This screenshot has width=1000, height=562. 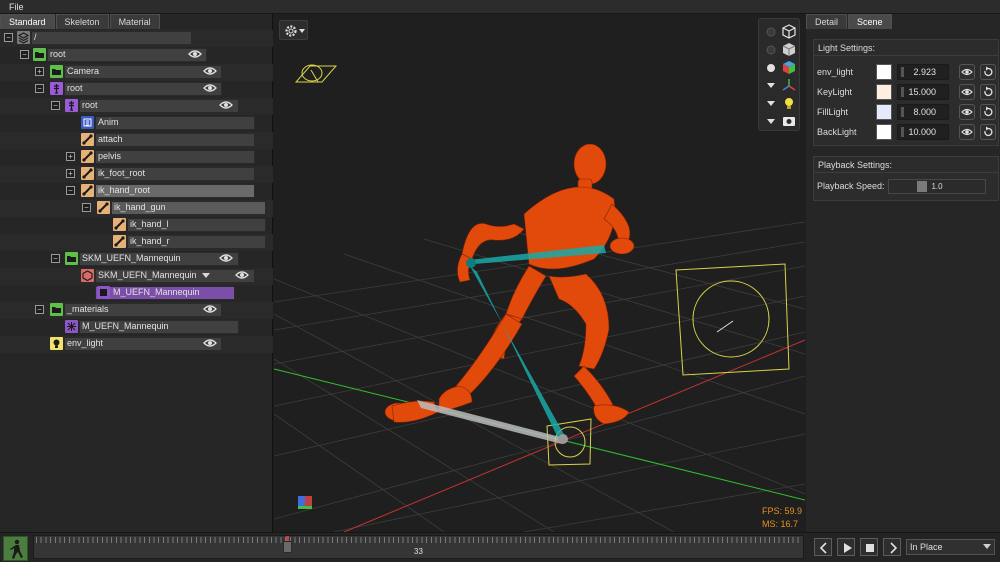 What do you see at coordinates (136, 259) in the screenshot?
I see `tree-item: − SKM_UEFN_Mannequin` at bounding box center [136, 259].